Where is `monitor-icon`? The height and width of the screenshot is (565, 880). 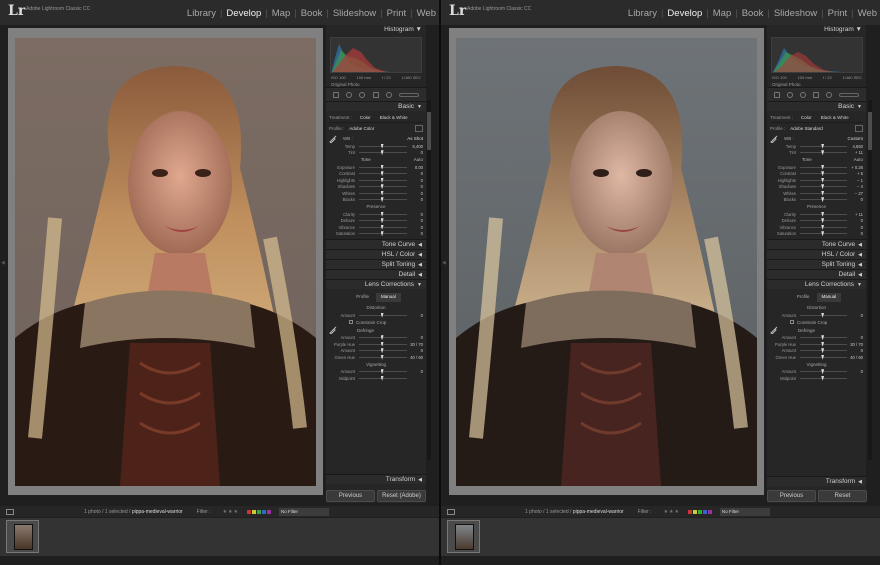
monitor-icon is located at coordinates (10, 511).